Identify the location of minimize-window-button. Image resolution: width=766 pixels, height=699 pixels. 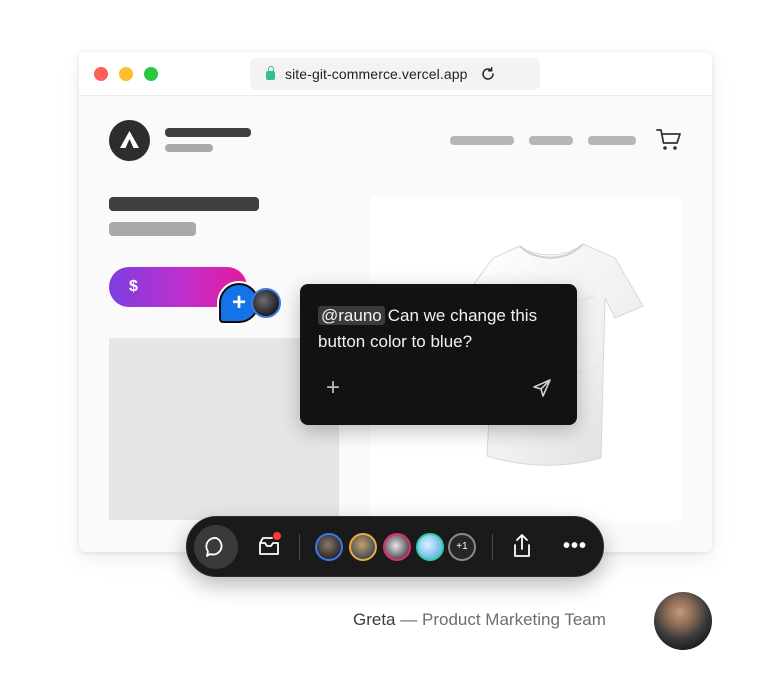
(126, 74).